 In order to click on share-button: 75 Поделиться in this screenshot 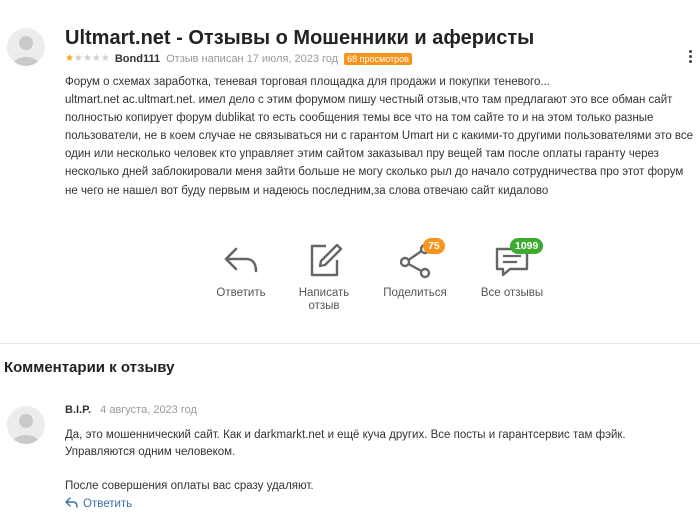, I will do `click(415, 269)`.